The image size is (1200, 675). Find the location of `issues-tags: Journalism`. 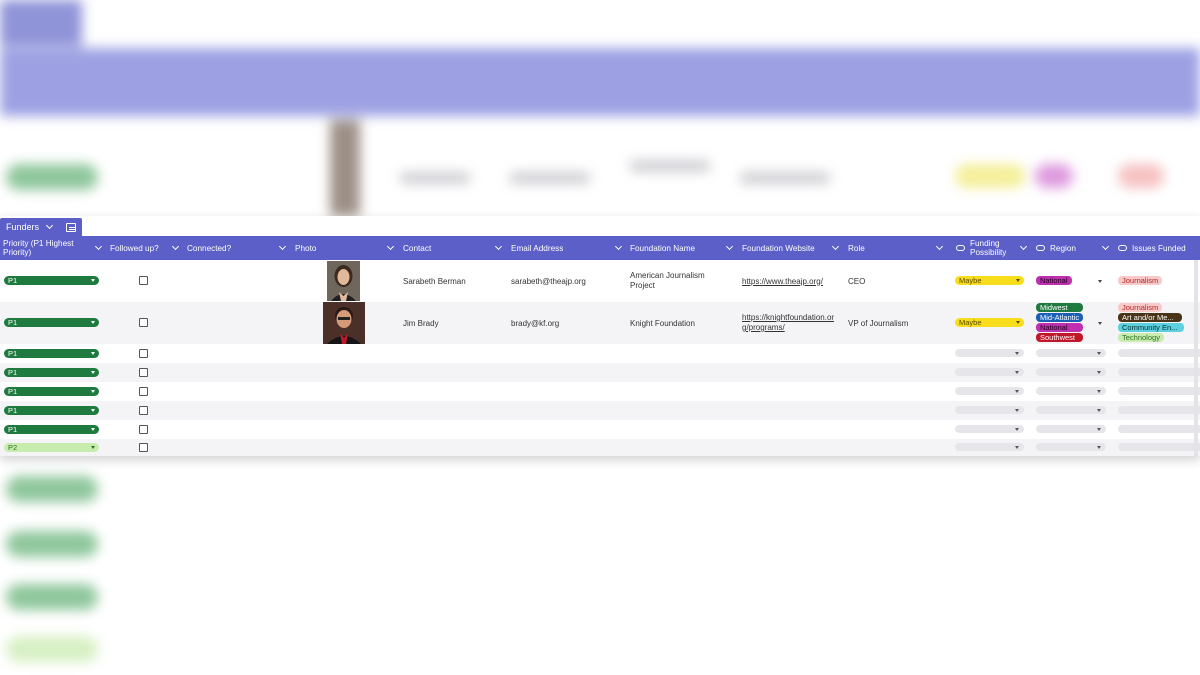

issues-tags: Journalism is located at coordinates (1140, 281).